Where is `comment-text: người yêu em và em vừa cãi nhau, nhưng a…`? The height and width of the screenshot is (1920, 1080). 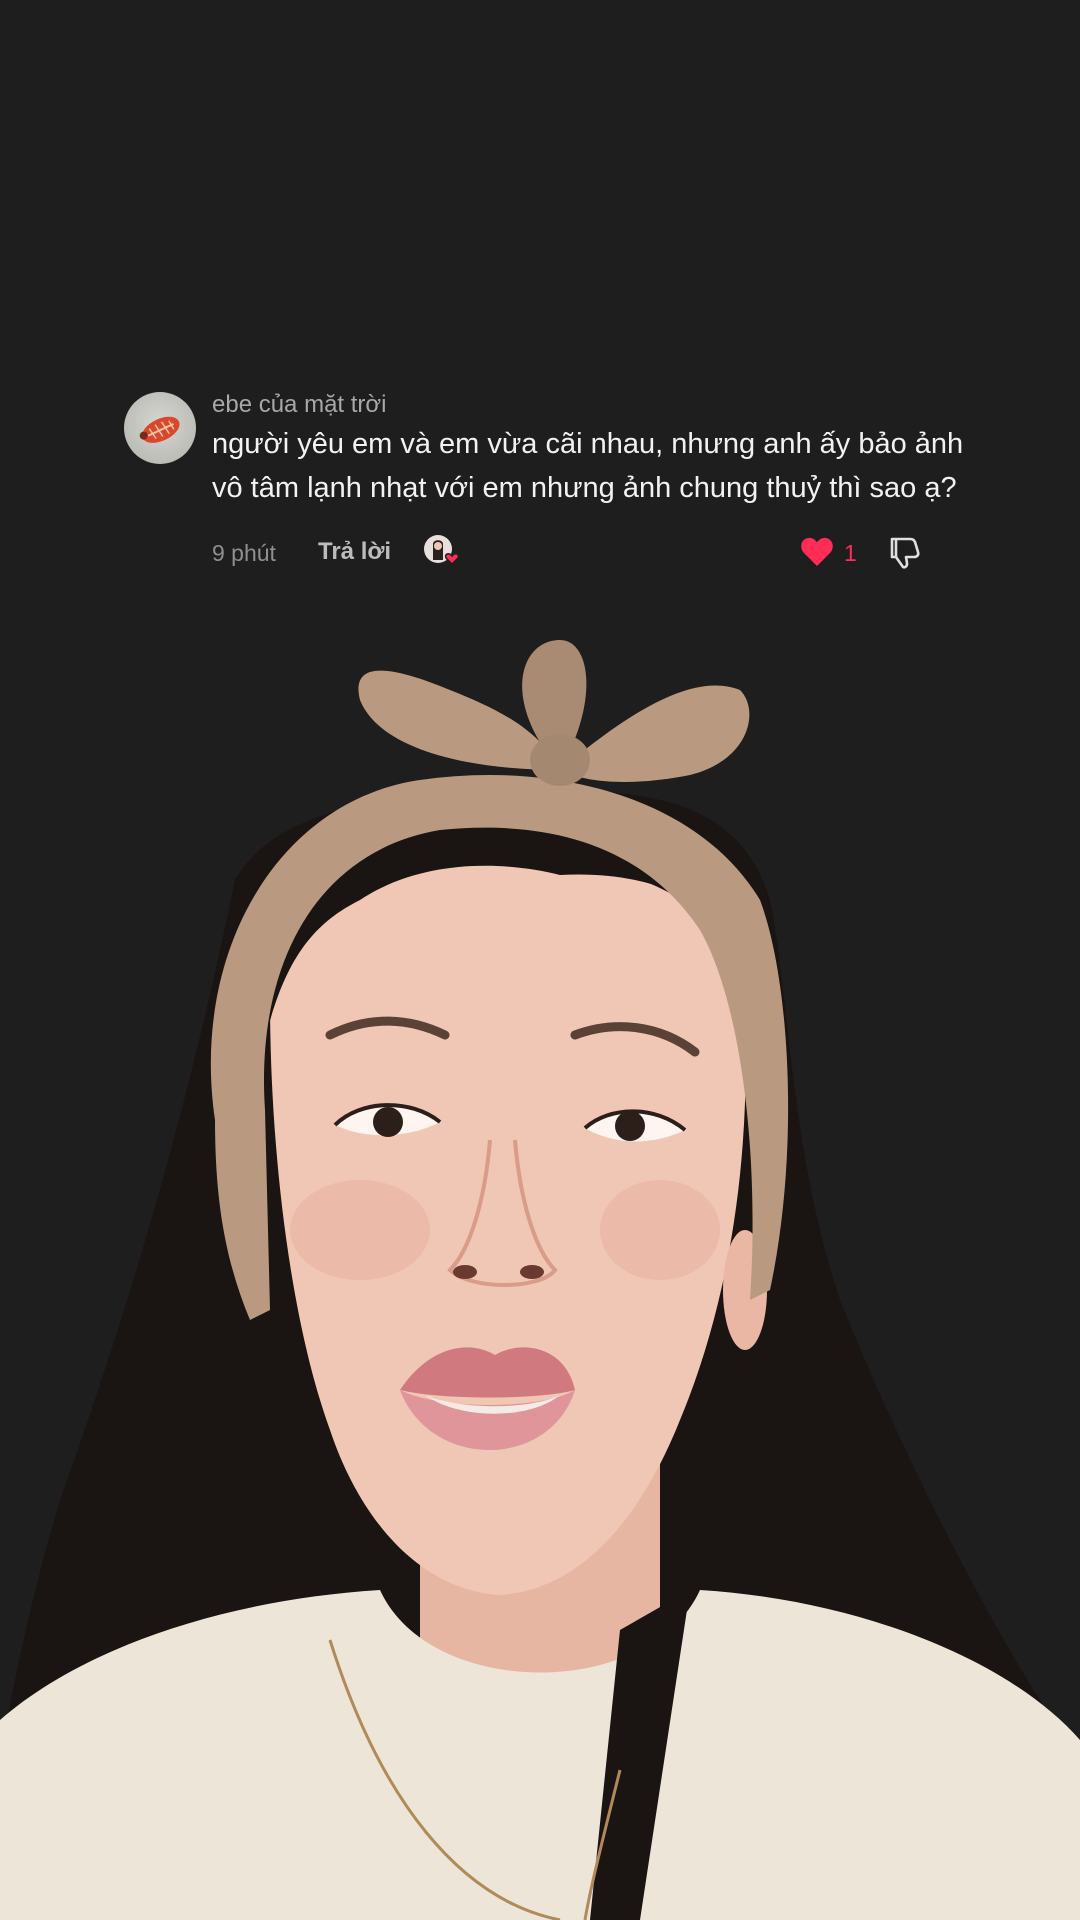
comment-text: người yêu em và em vừa cãi nhau, nhưng a… is located at coordinates (588, 466).